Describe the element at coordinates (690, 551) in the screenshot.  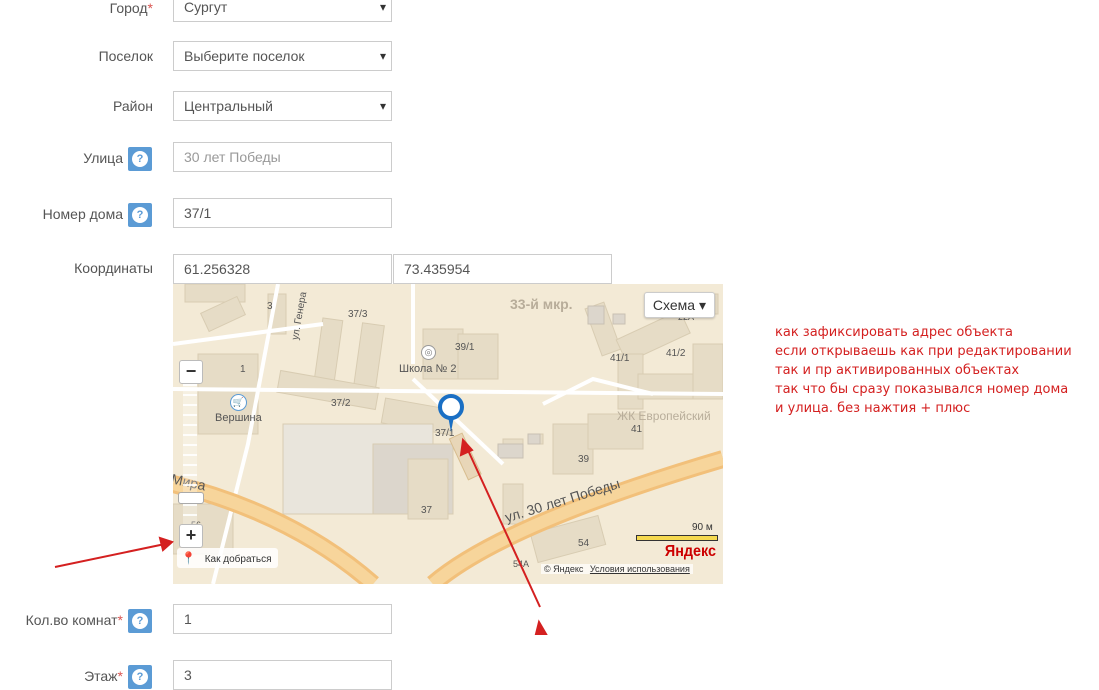
I see `yandex-logo: Яндекс` at that location.